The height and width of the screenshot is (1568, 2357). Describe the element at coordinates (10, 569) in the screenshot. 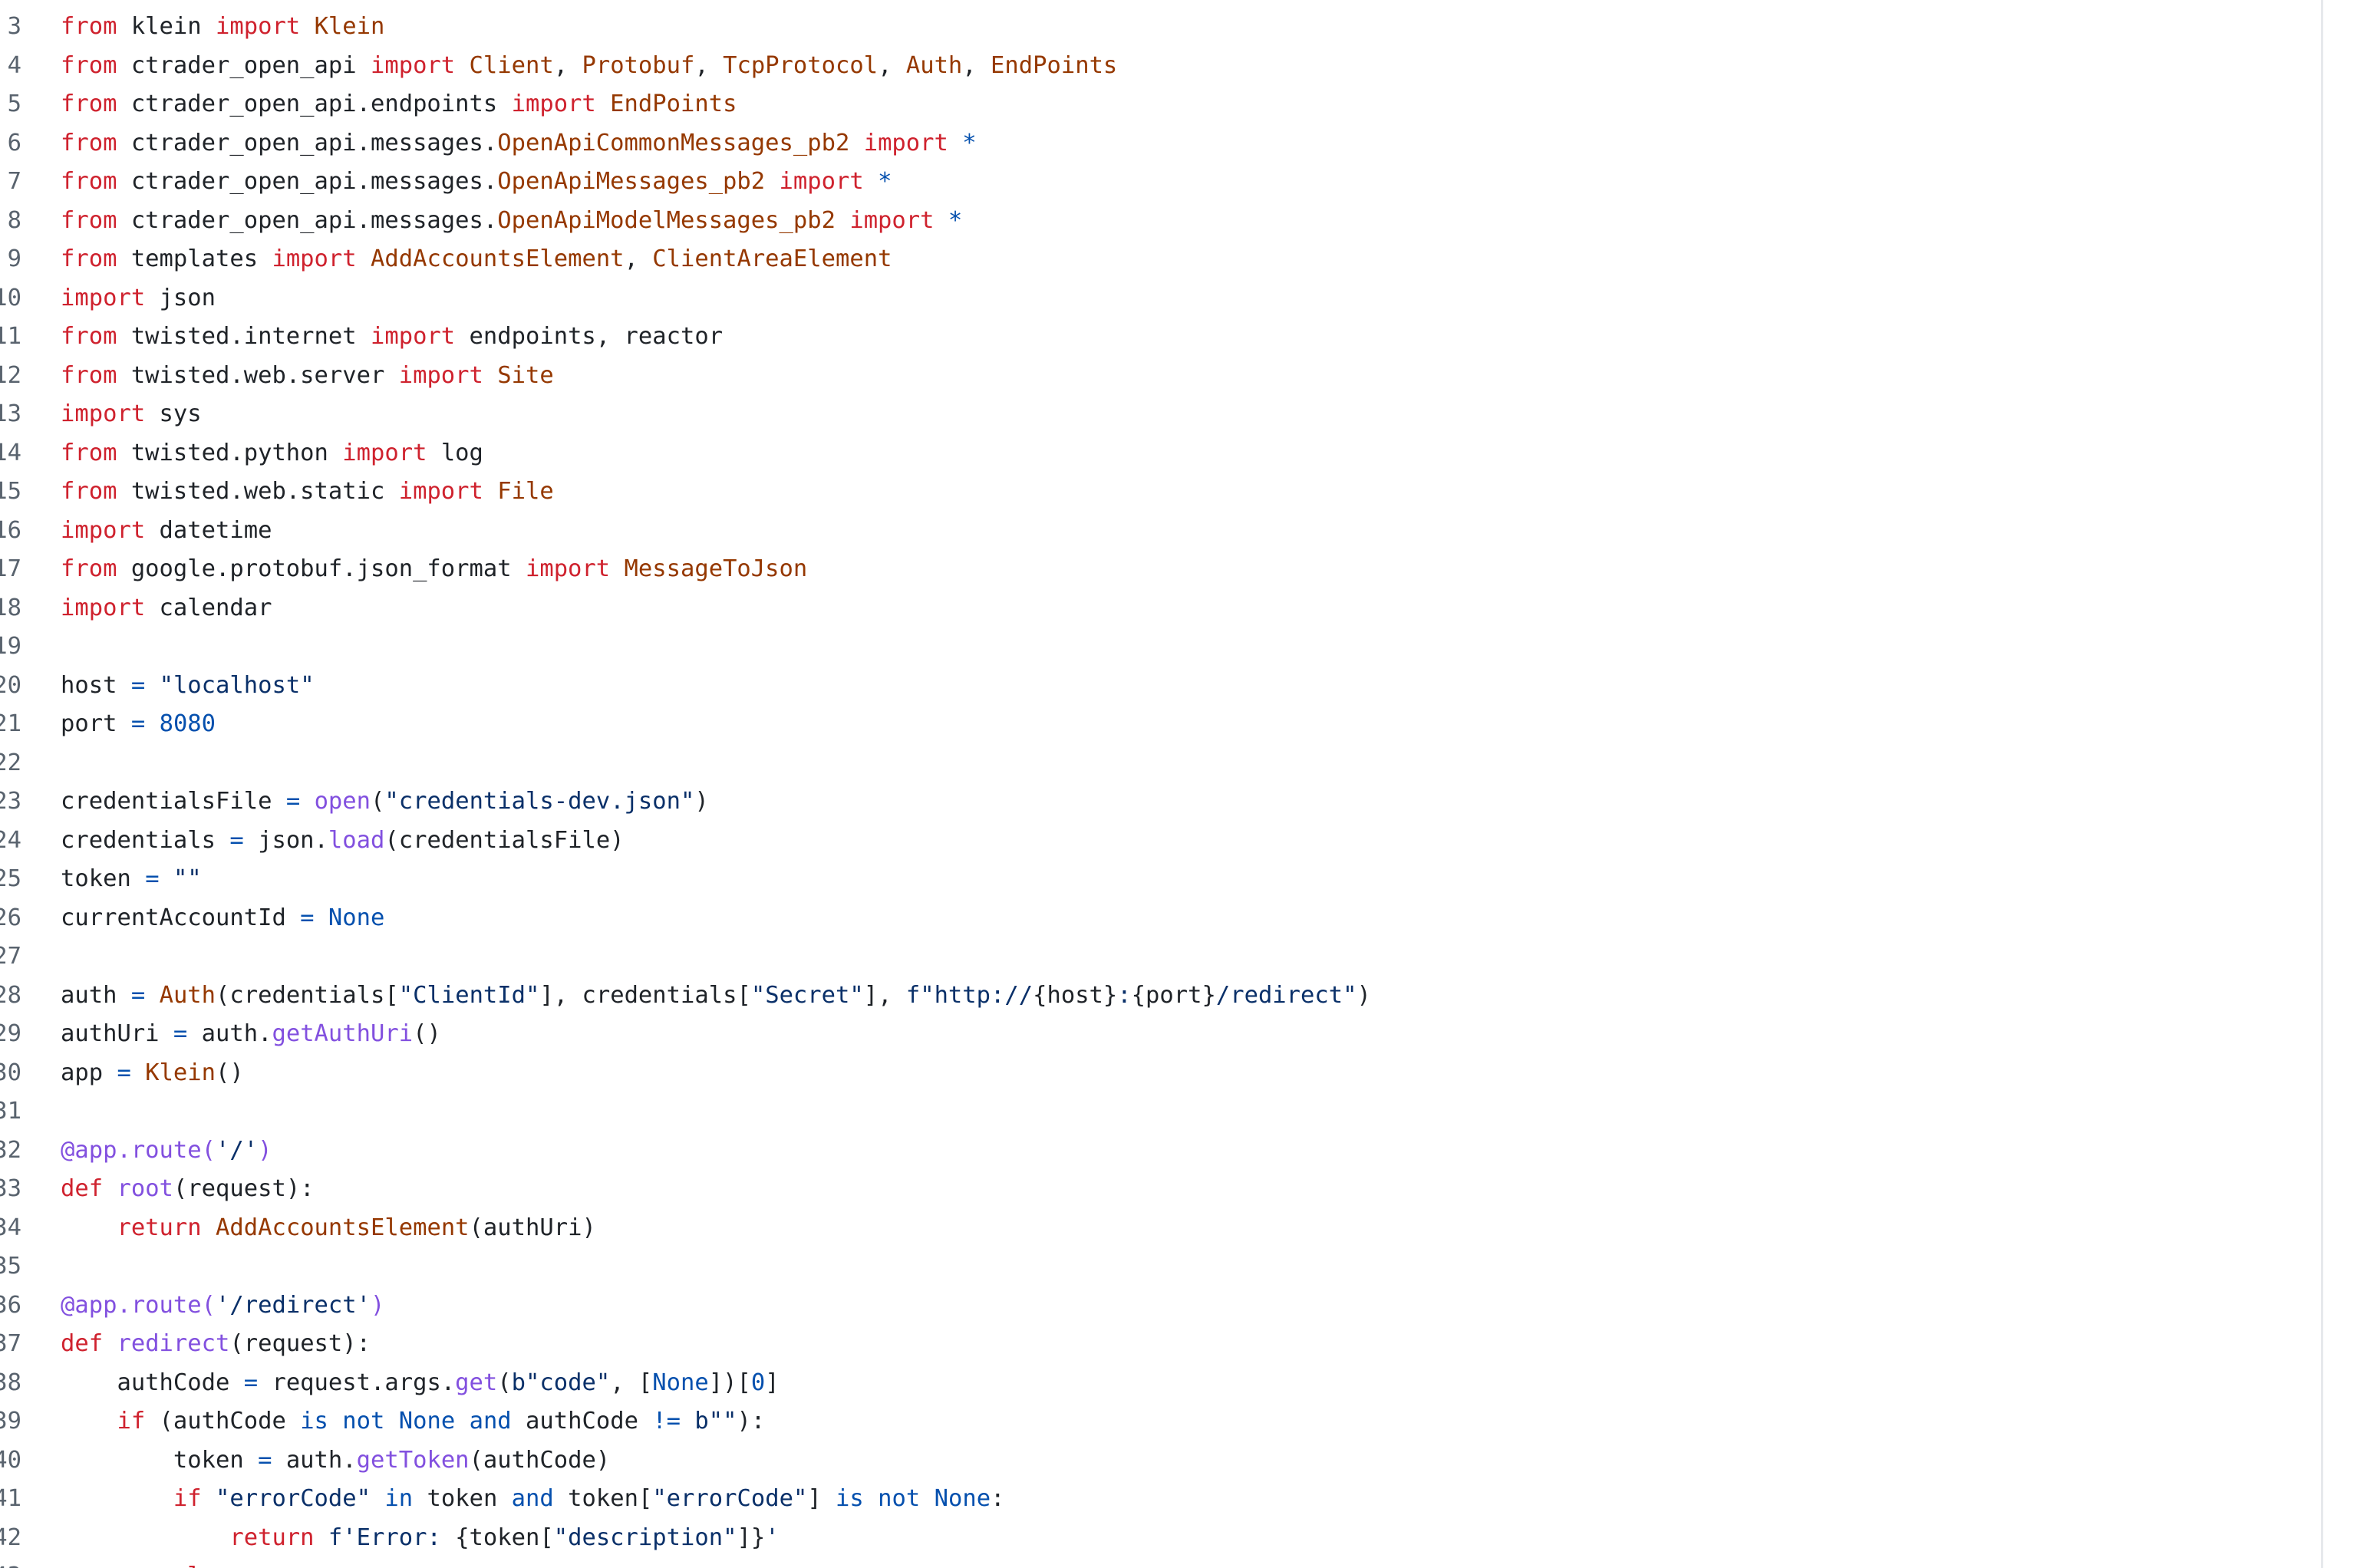

I see `line-number: 17` at that location.